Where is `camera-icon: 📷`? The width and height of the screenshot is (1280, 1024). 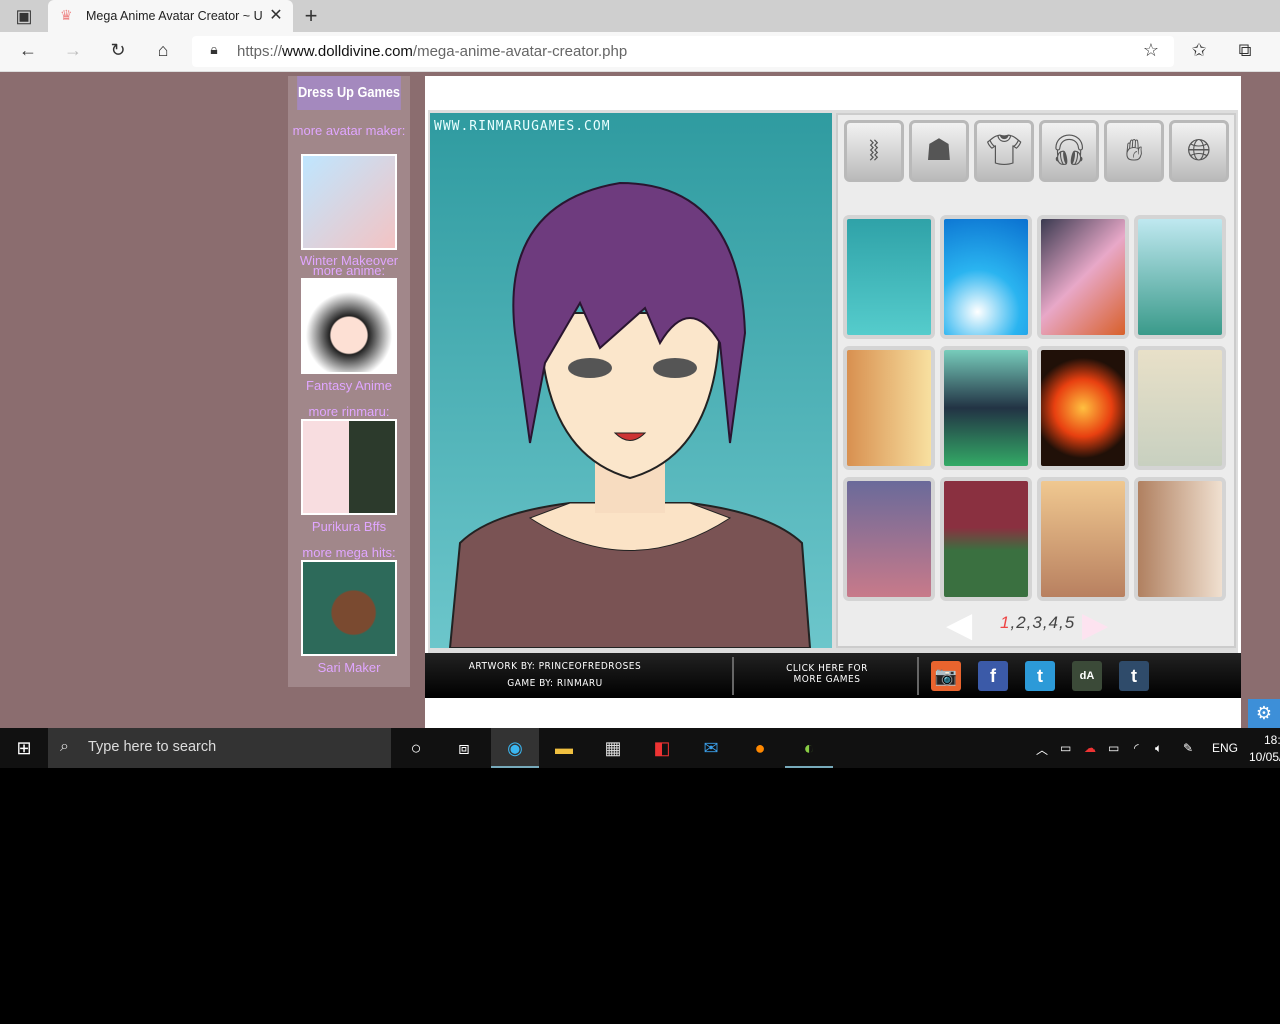 camera-icon: 📷 is located at coordinates (946, 676).